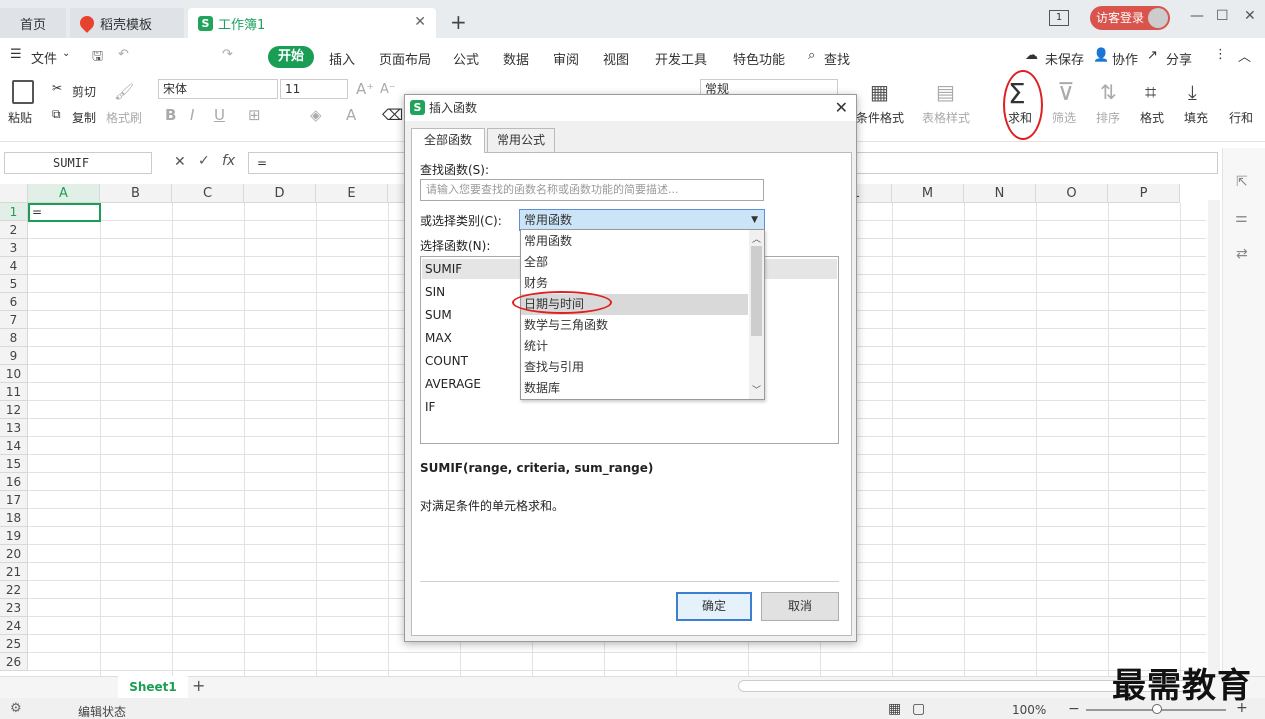  I want to click on tab-common-formulas: 常用公式, so click(521, 140).